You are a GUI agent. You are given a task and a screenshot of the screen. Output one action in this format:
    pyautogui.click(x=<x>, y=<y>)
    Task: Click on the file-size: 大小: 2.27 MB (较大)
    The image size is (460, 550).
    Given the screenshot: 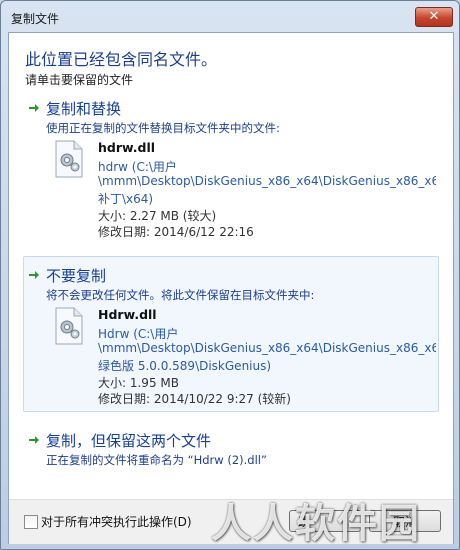 What is the action you would take?
    pyautogui.click(x=157, y=216)
    